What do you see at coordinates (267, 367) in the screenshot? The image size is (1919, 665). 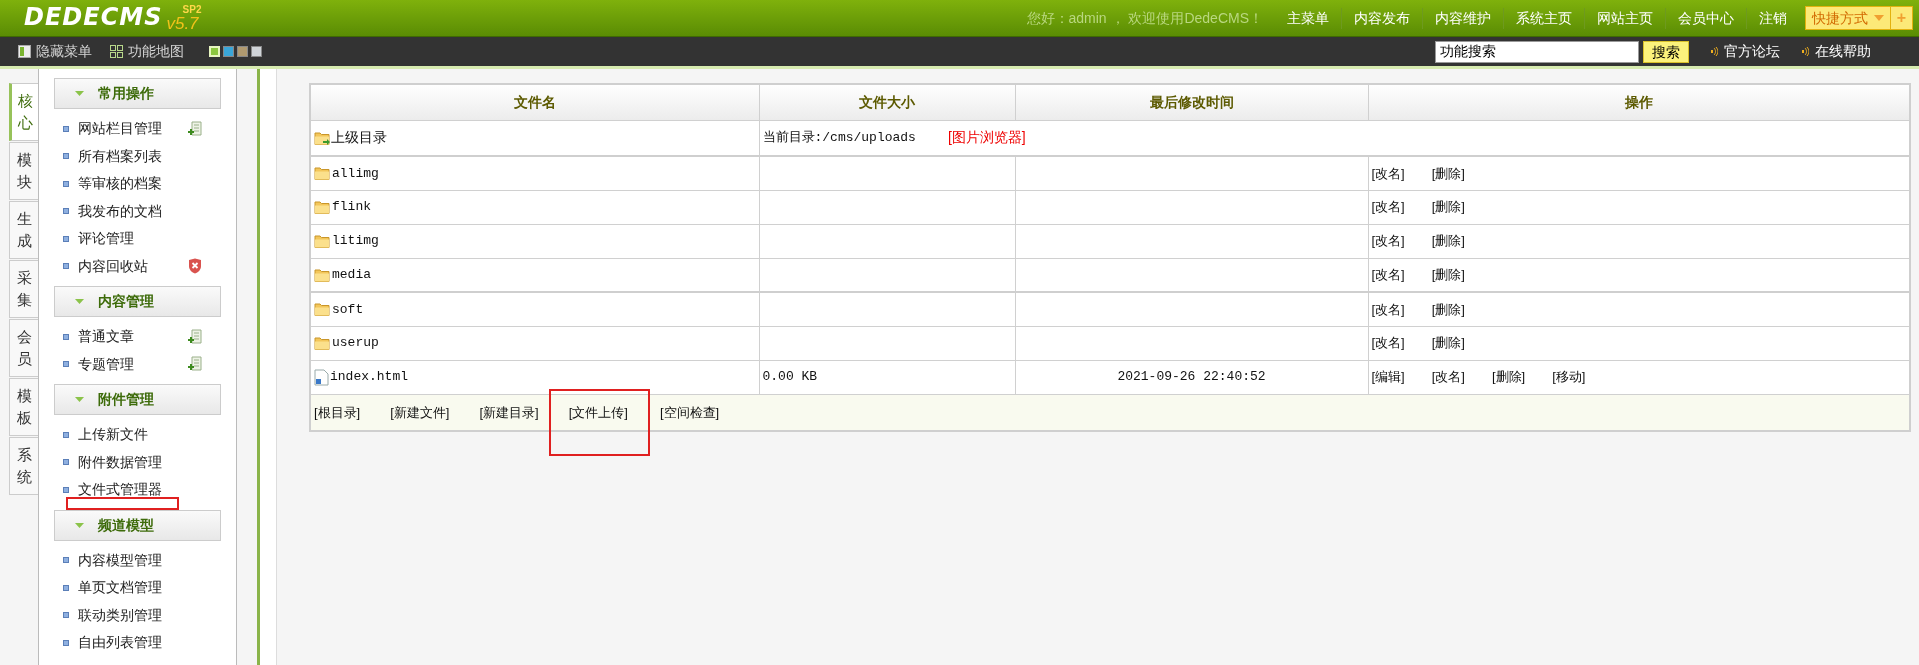 I see `splitter-bar` at bounding box center [267, 367].